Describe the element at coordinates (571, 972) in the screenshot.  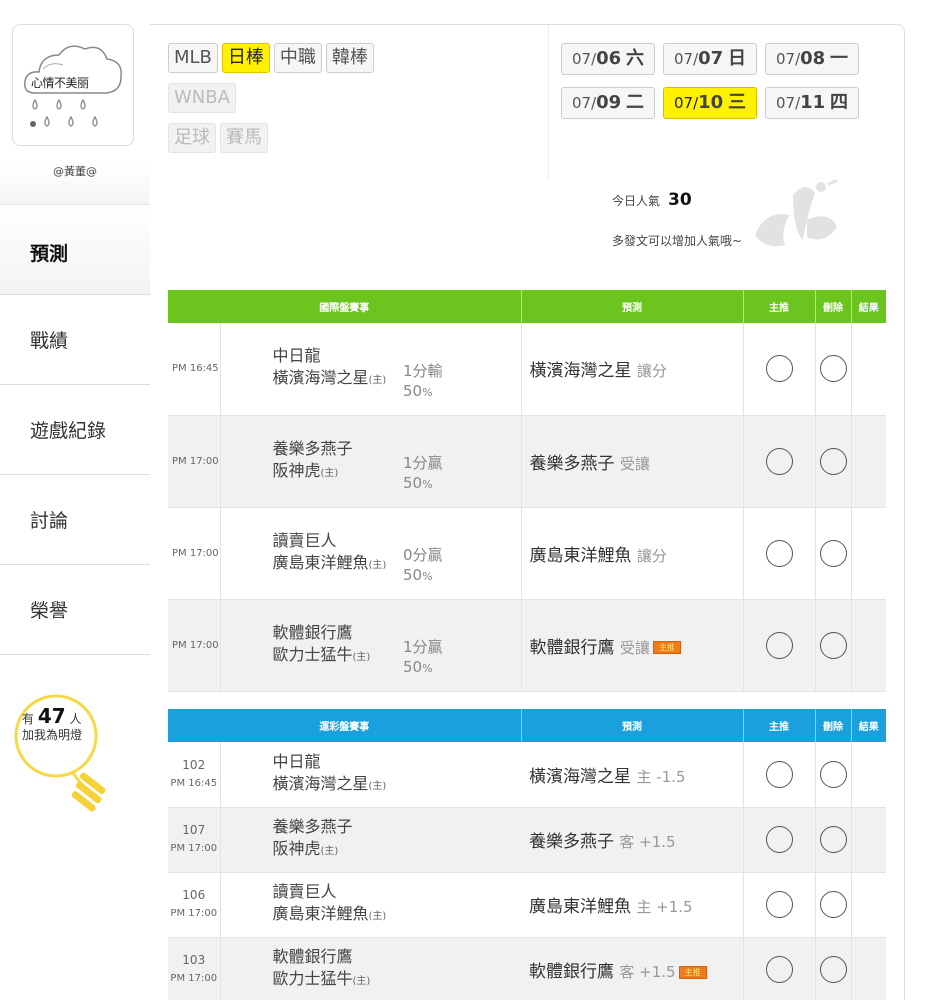
I see `pick-team: 軟體銀行鷹` at that location.